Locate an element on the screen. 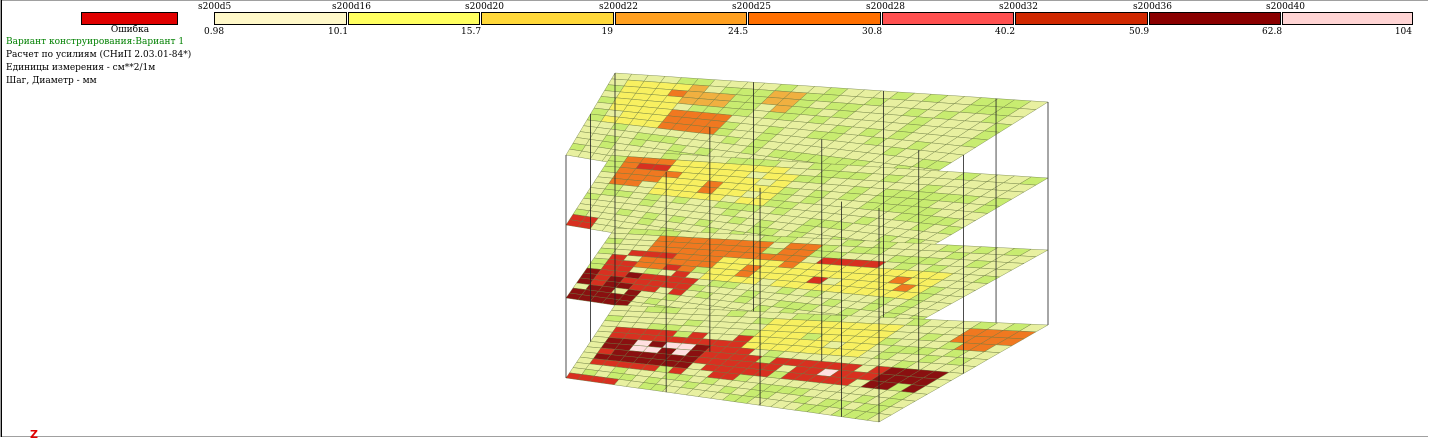 This screenshot has width=1429, height=441. legend-swatch-label: s200d32 is located at coordinates (1019, 7).